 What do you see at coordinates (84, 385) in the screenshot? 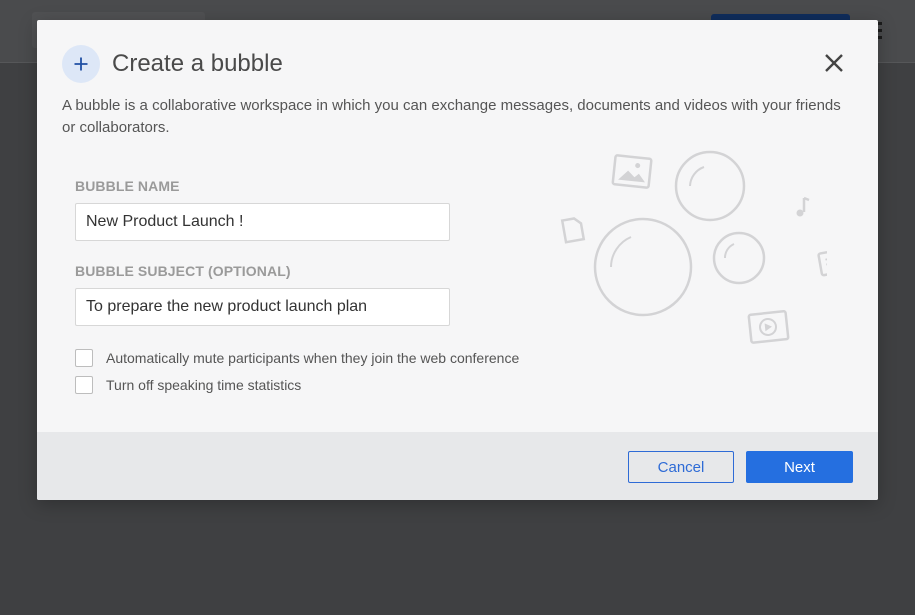
I see `speaking-stats-checkbox` at bounding box center [84, 385].